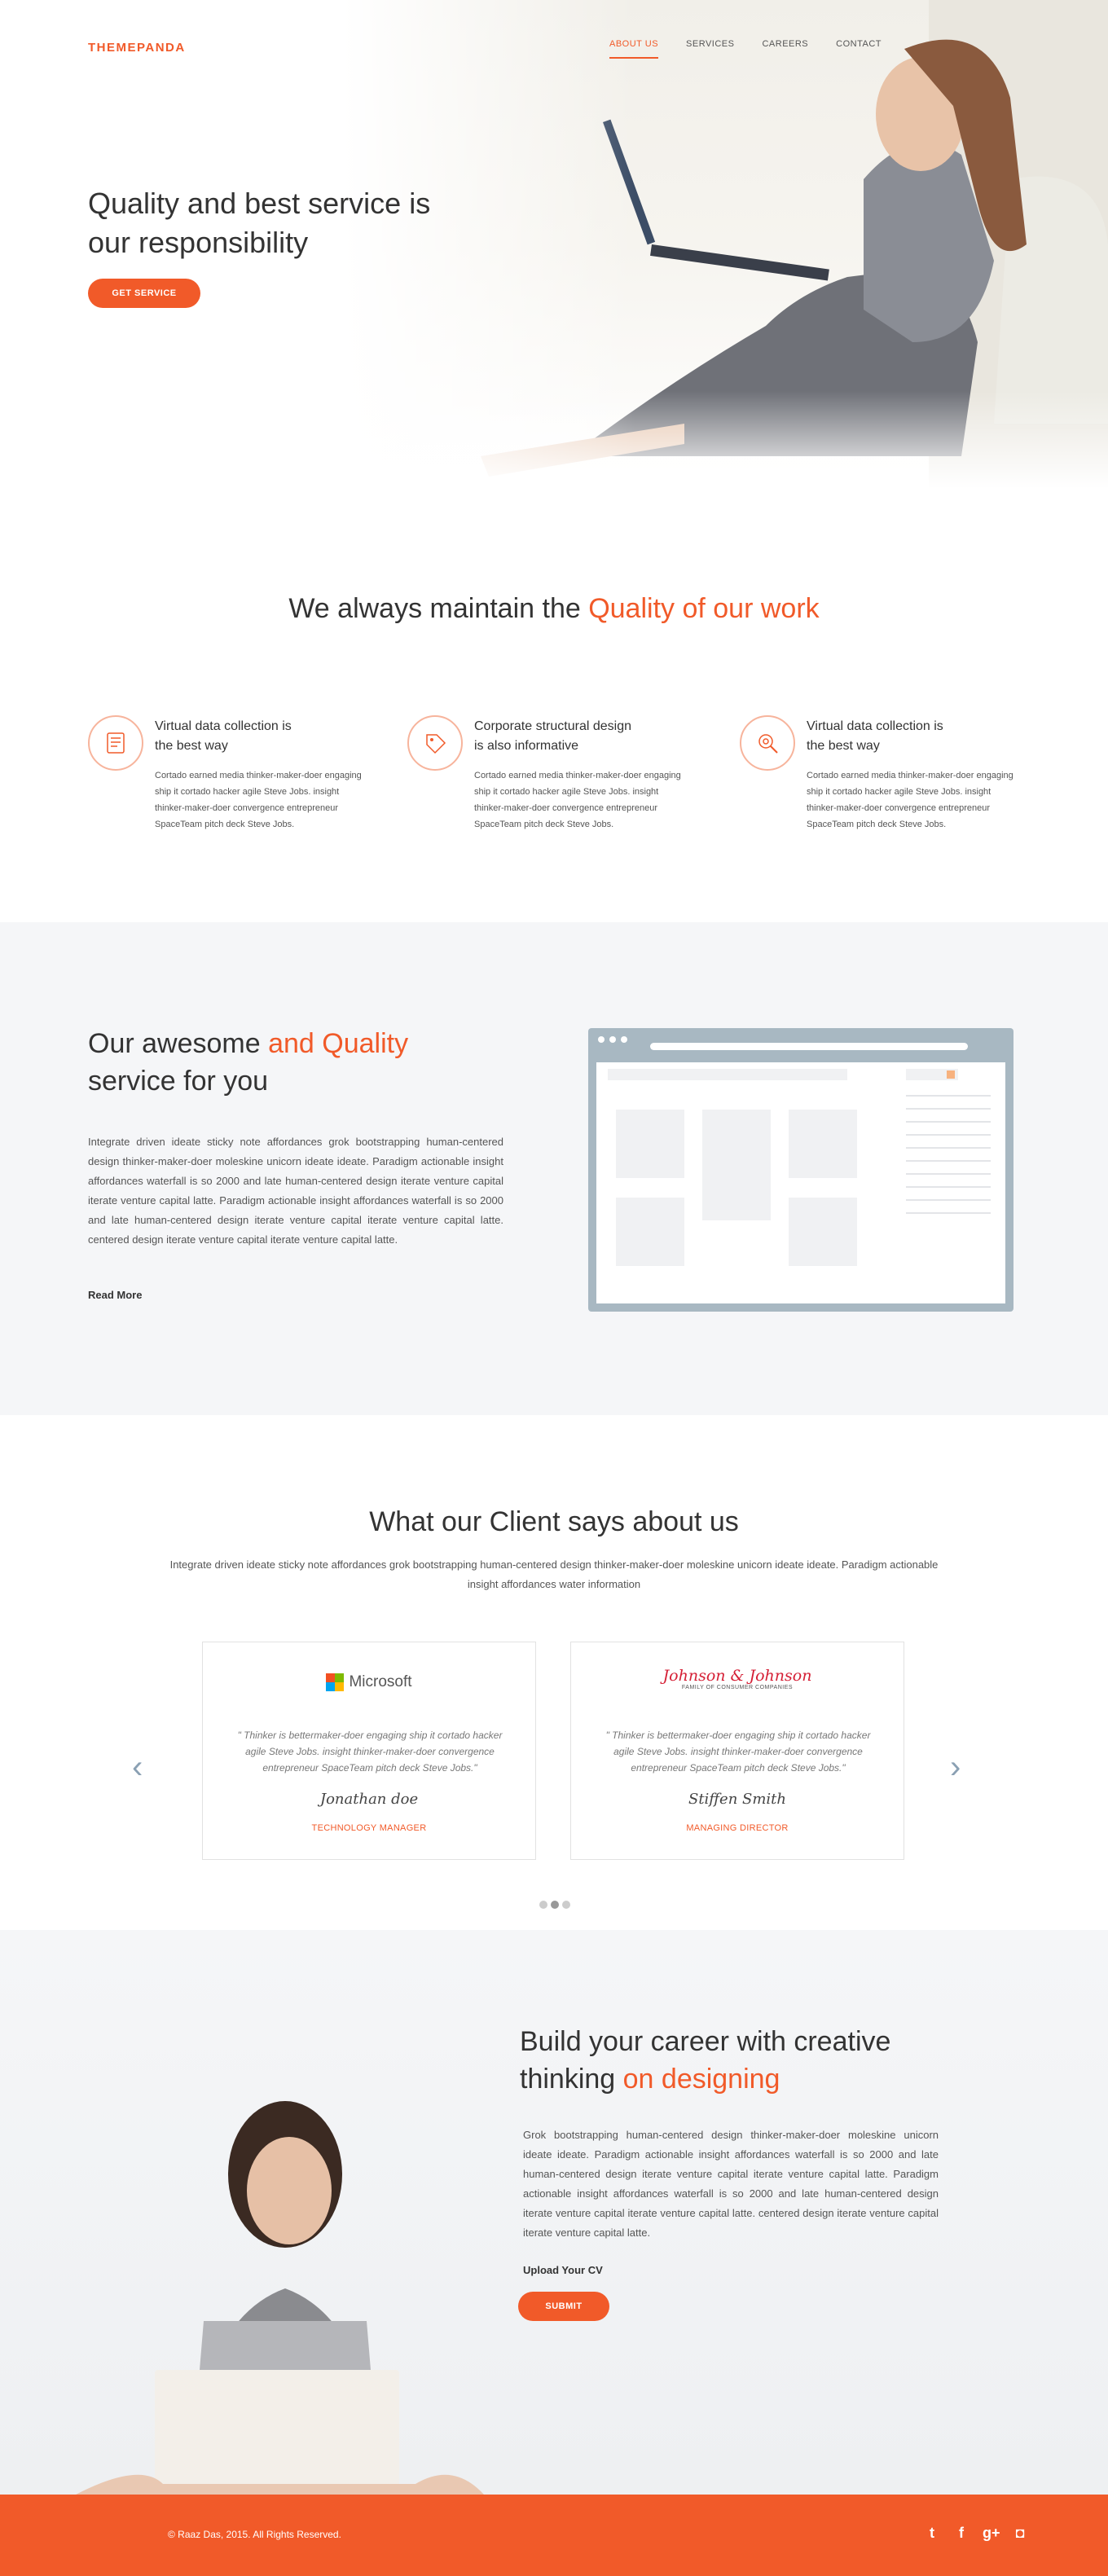 The image size is (1108, 2576). Describe the element at coordinates (435, 743) in the screenshot. I see `tag-icon` at that location.